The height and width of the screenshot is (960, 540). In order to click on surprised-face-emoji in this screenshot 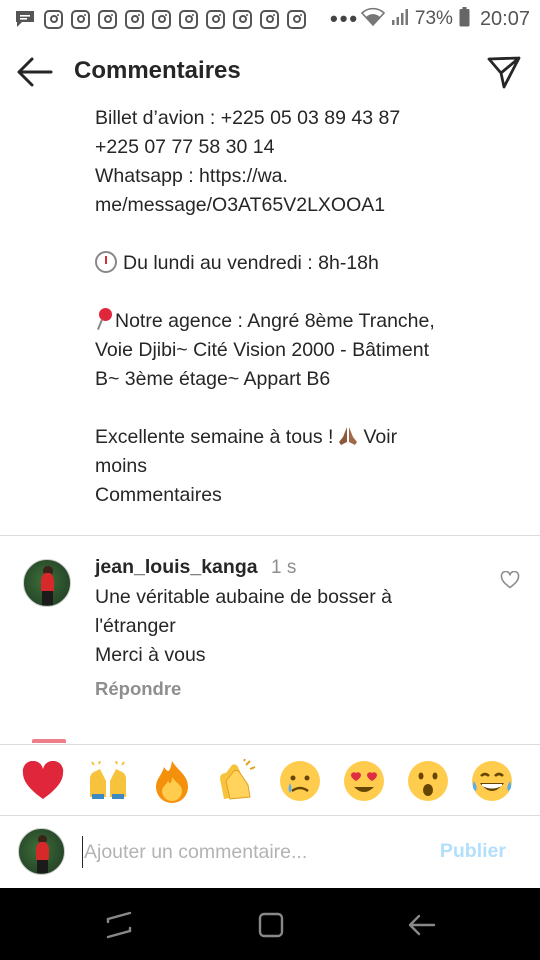, I will do `click(428, 781)`.